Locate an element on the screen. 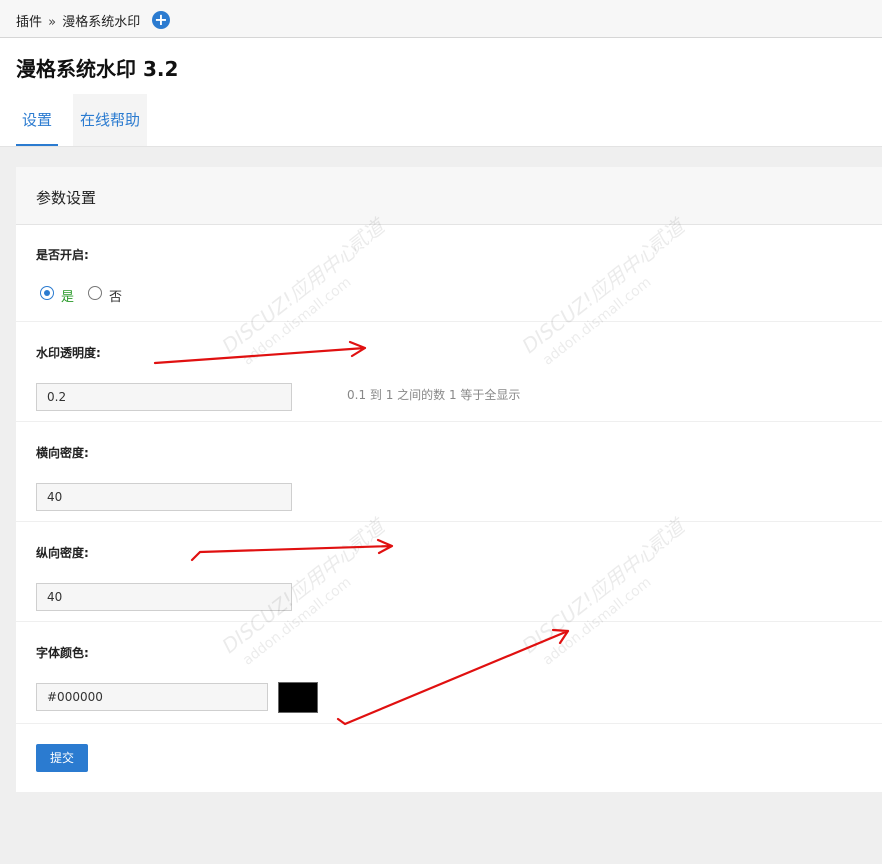 The width and height of the screenshot is (882, 864). opacity-label: 水印透明度: is located at coordinates (68, 353).